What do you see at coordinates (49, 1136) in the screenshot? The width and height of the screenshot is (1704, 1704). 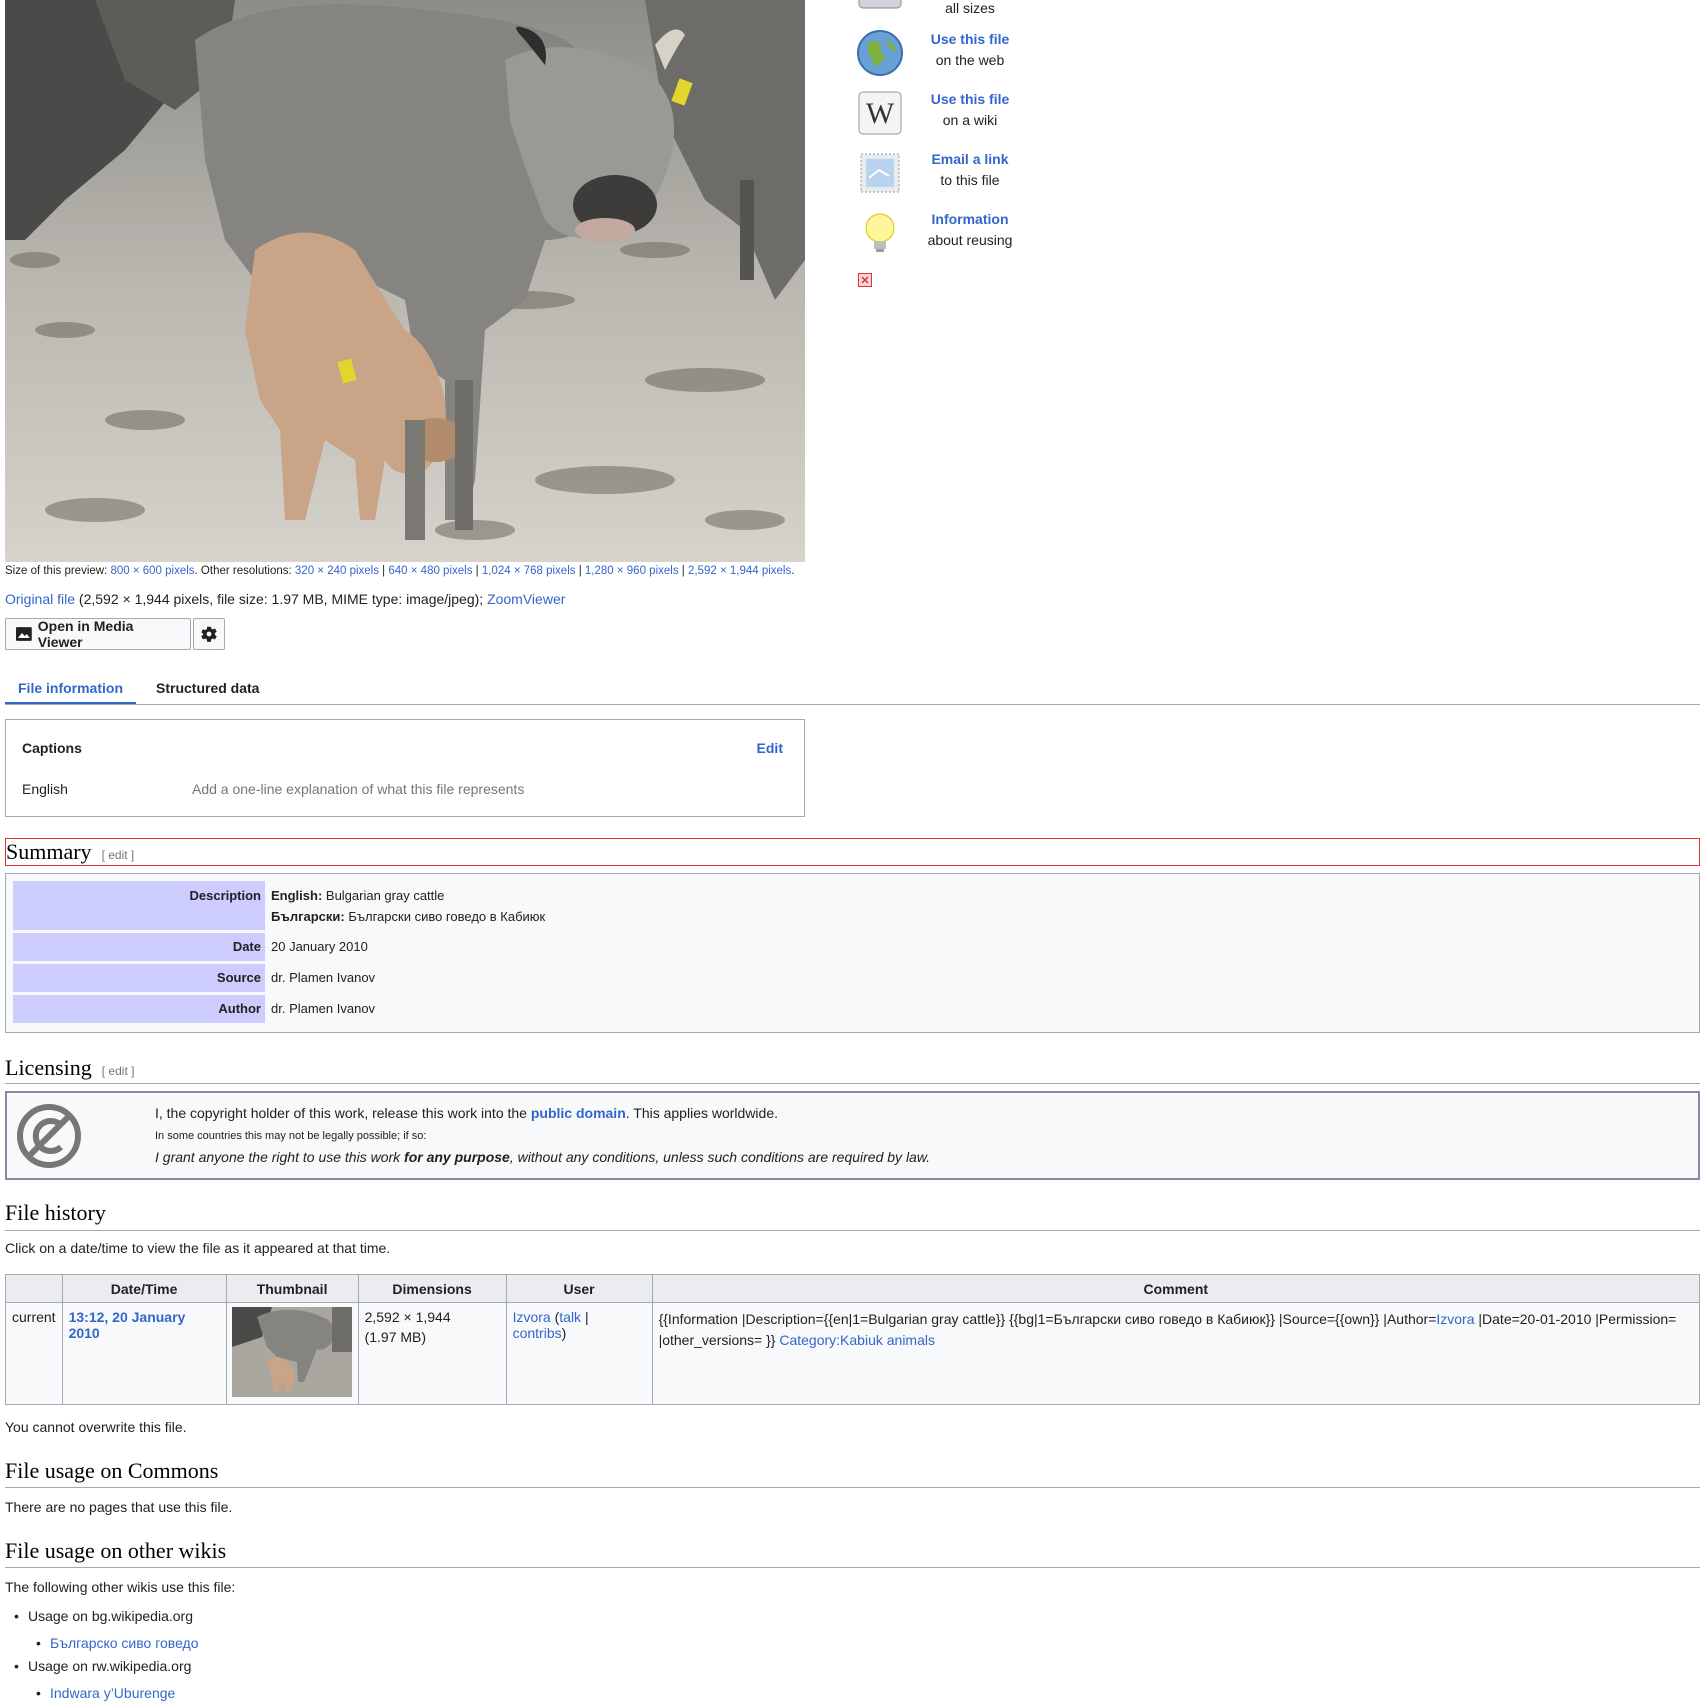 I see `public-domain-icon` at bounding box center [49, 1136].